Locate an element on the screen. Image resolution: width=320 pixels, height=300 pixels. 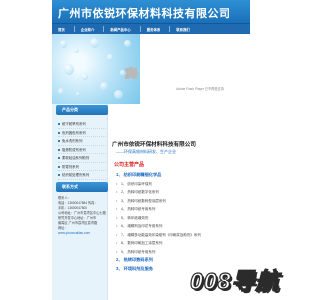
product-item: 6、 增稠剂及印花专用系列 is located at coordinates (183, 226).